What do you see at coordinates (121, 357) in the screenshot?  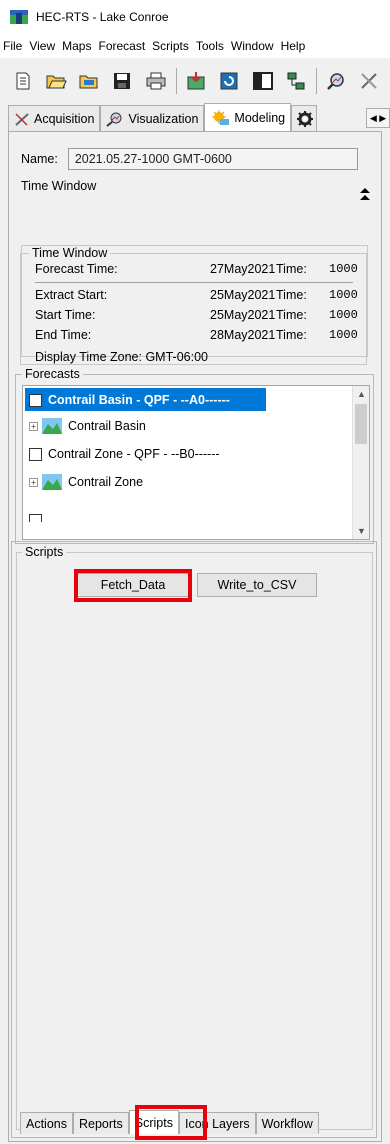 I see `display-timezone-label: Display Time Zone: GMT-06:00` at bounding box center [121, 357].